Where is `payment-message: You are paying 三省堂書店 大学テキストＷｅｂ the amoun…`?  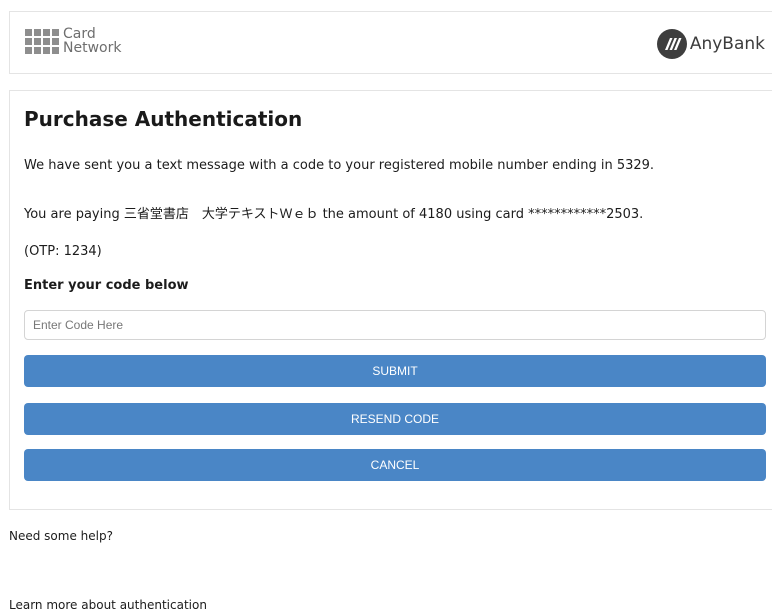 payment-message: You are paying 三省堂書店 大学テキストＷｅｂ the amoun… is located at coordinates (334, 214).